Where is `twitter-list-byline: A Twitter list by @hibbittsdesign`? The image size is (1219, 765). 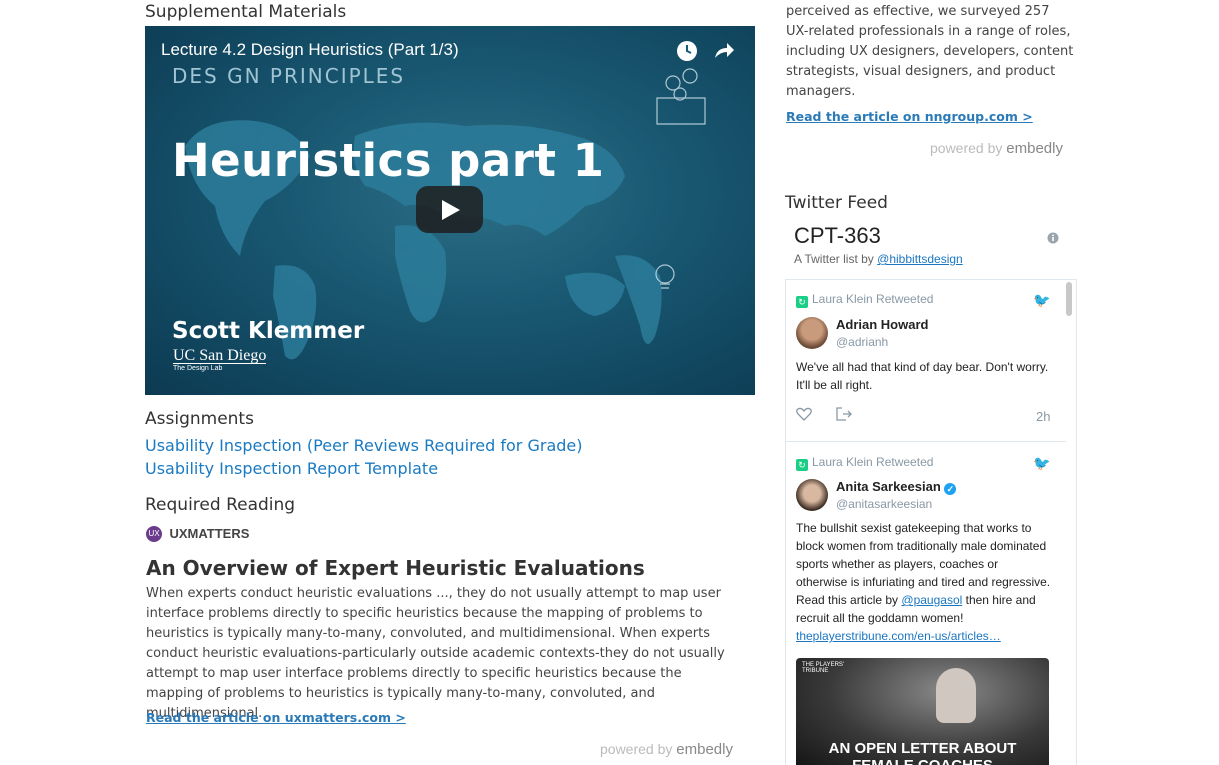 twitter-list-byline: A Twitter list by @hibbittsdesign is located at coordinates (878, 259).